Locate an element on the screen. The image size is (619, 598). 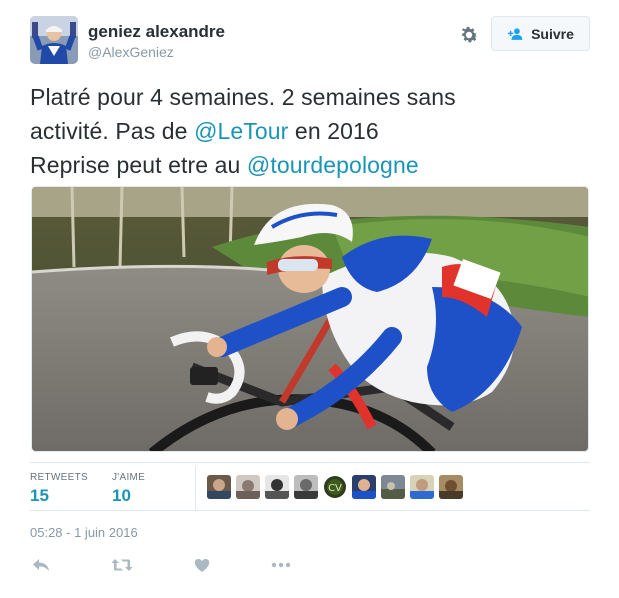
likes-count: 10 is located at coordinates (121, 496).